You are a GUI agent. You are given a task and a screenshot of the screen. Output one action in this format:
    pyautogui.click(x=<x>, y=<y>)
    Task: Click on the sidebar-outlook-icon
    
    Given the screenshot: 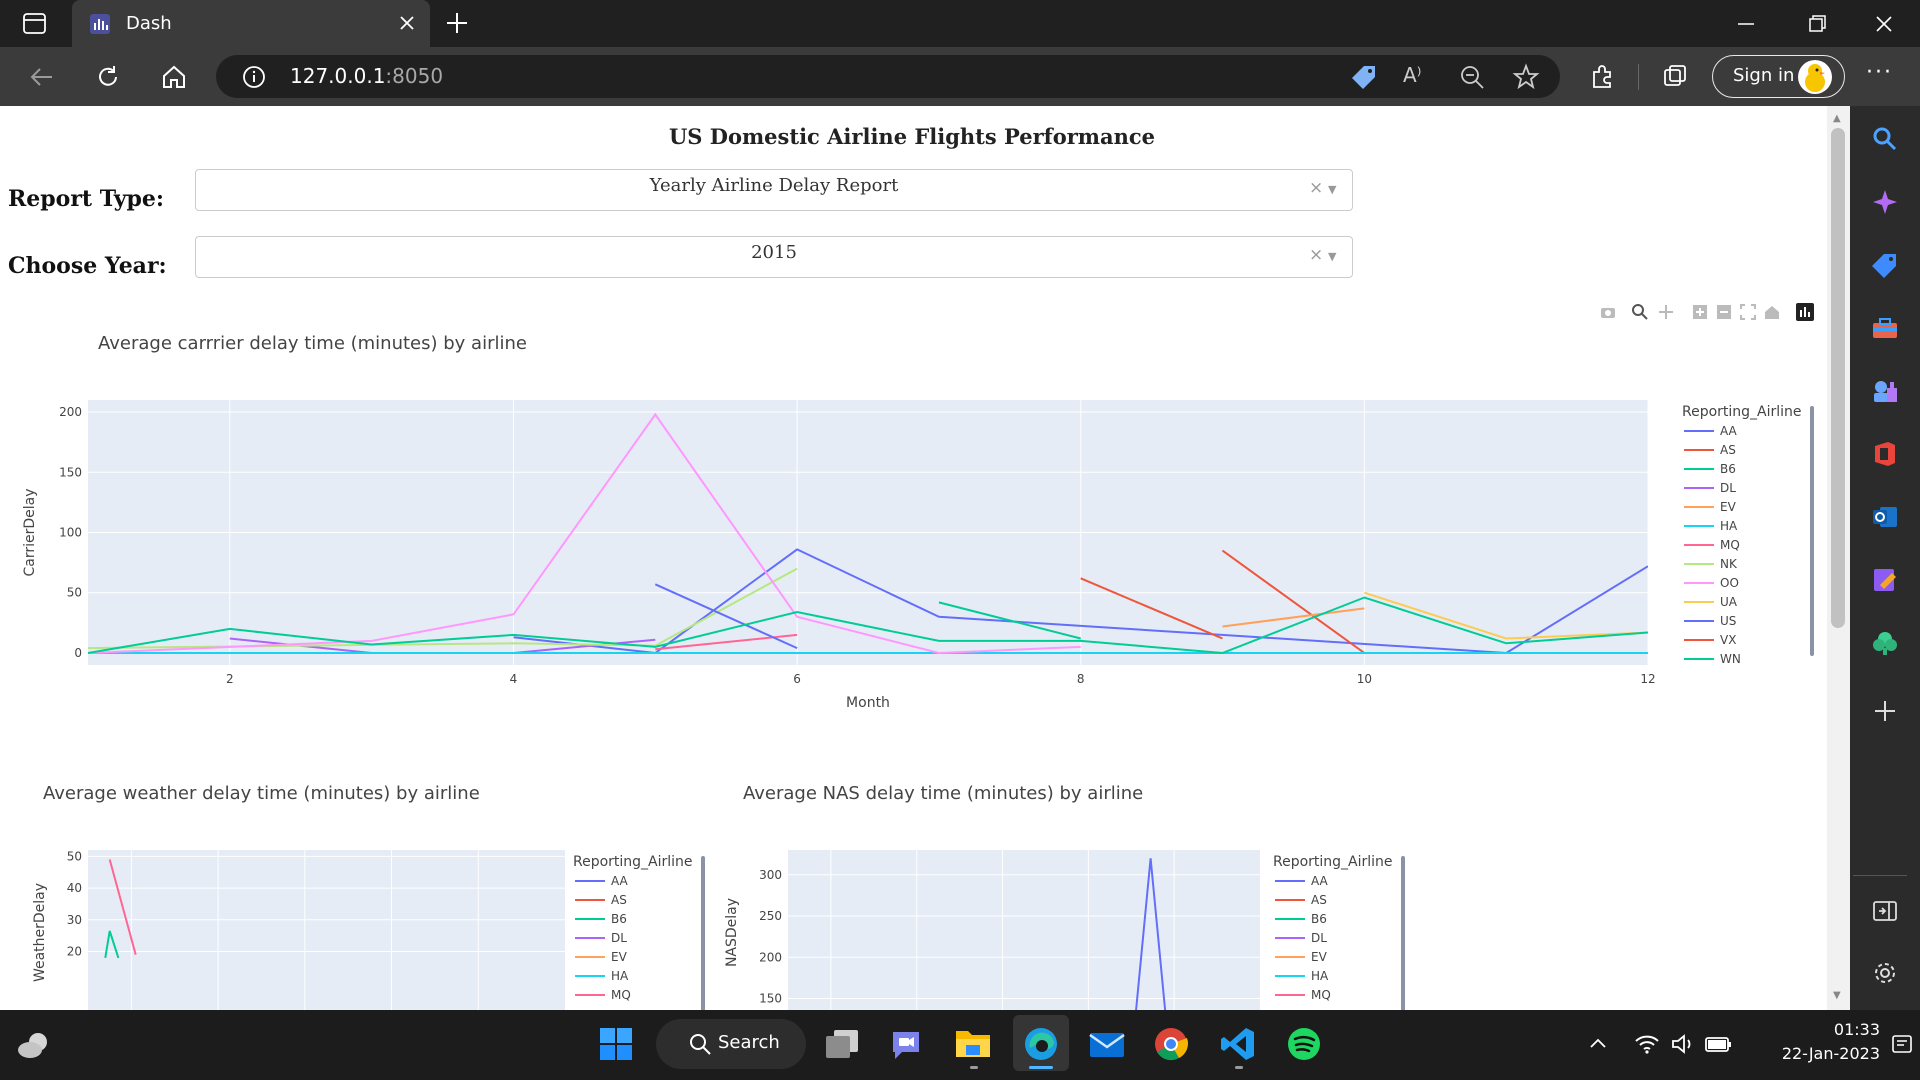 What is the action you would take?
    pyautogui.click(x=1885, y=517)
    